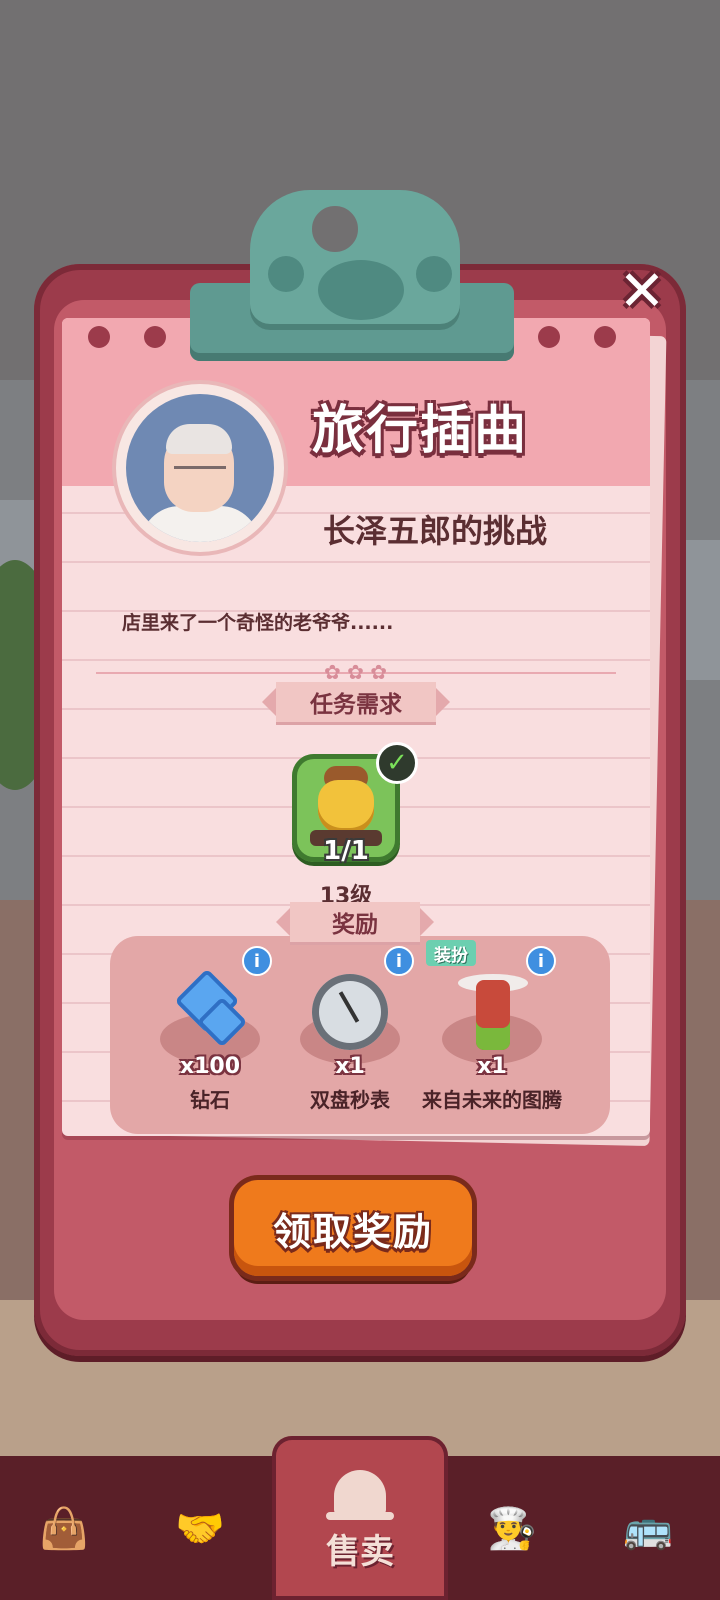 The height and width of the screenshot is (1600, 720). What do you see at coordinates (352, 1231) in the screenshot?
I see `claim-reward-label: 领取奖励` at bounding box center [352, 1231].